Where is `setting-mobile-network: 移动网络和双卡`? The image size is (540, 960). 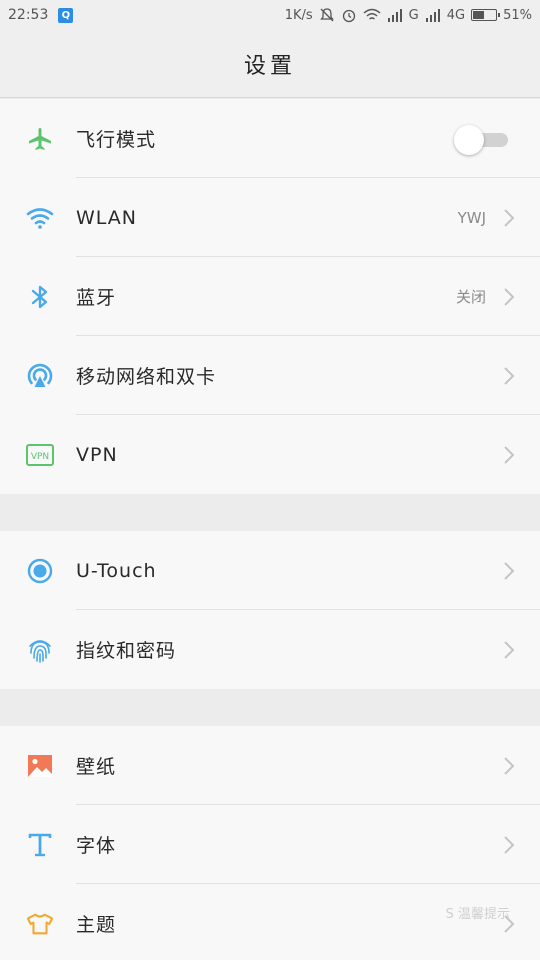
setting-mobile-network: 移动网络和双卡 is located at coordinates (270, 375).